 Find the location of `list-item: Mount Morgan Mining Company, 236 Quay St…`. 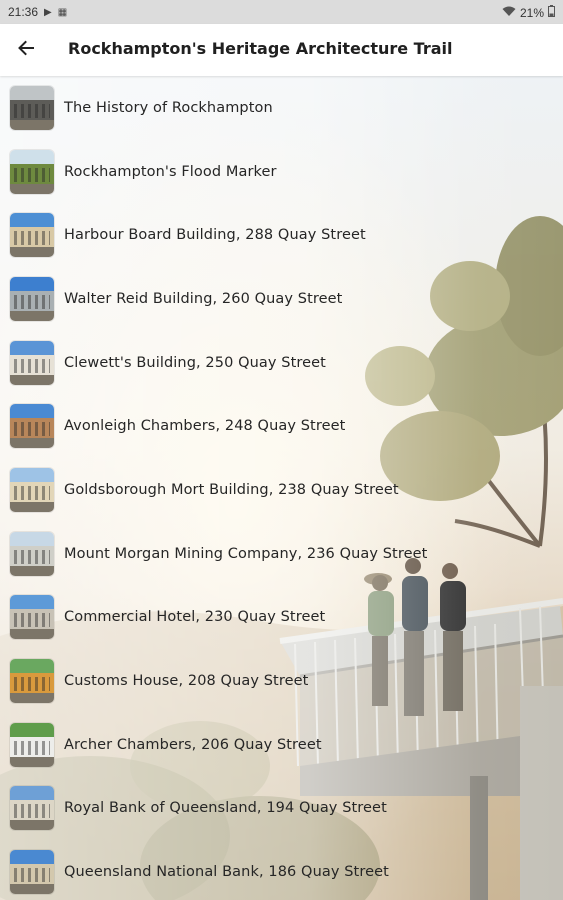

list-item: Mount Morgan Mining Company, 236 Quay St… is located at coordinates (281, 554).